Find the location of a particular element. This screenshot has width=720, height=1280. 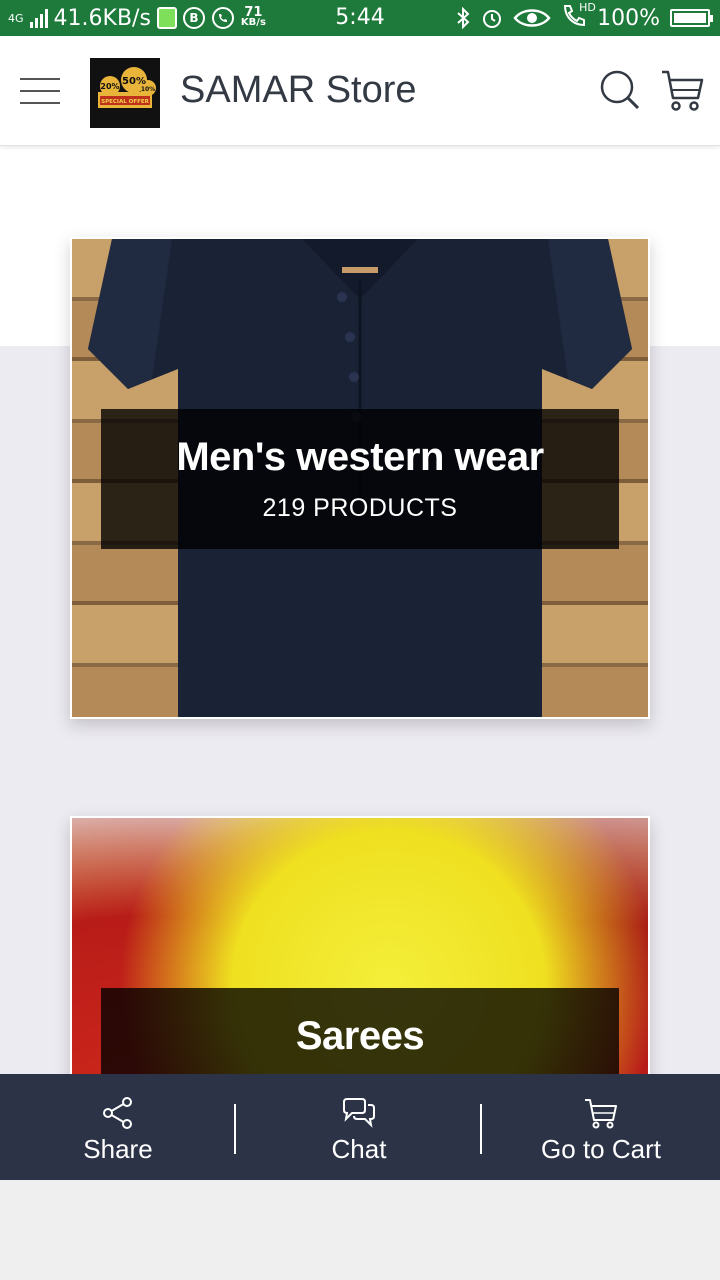

logo-text-c: 10% is located at coordinates (148, 89).